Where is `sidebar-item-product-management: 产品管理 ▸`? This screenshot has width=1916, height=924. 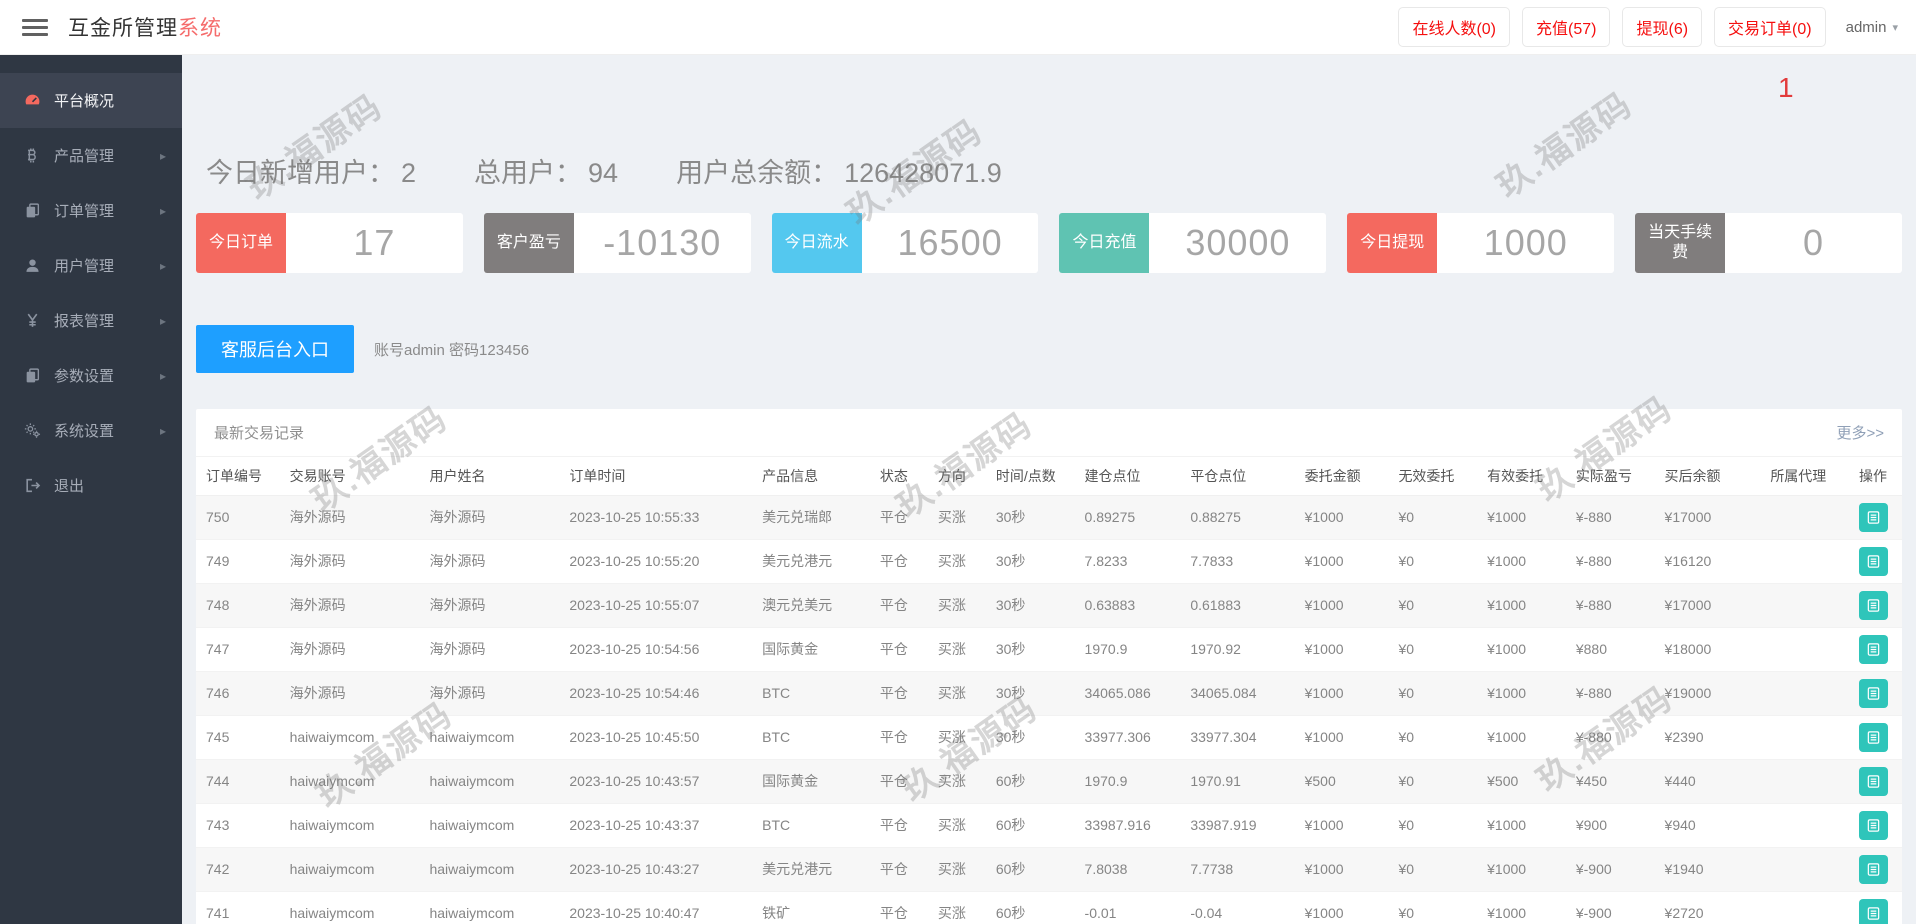 sidebar-item-product-management: 产品管理 ▸ is located at coordinates (91, 155).